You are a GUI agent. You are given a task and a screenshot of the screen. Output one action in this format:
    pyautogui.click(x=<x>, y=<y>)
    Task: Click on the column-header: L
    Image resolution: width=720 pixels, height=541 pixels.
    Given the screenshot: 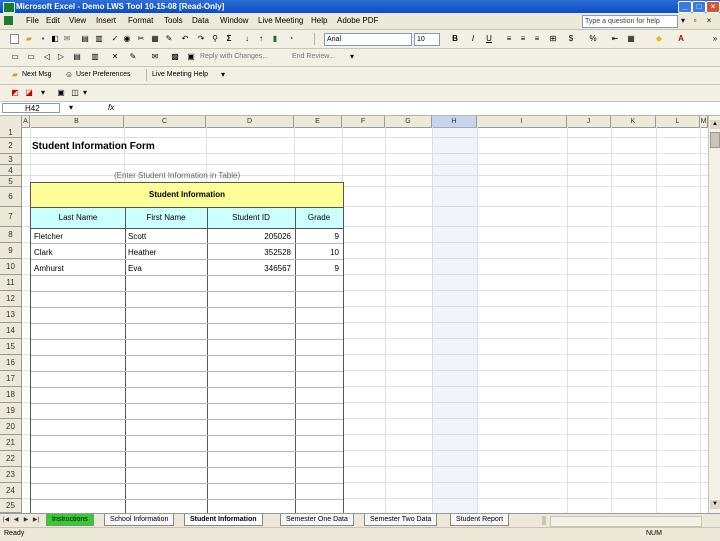 What is the action you would take?
    pyautogui.click(x=678, y=121)
    